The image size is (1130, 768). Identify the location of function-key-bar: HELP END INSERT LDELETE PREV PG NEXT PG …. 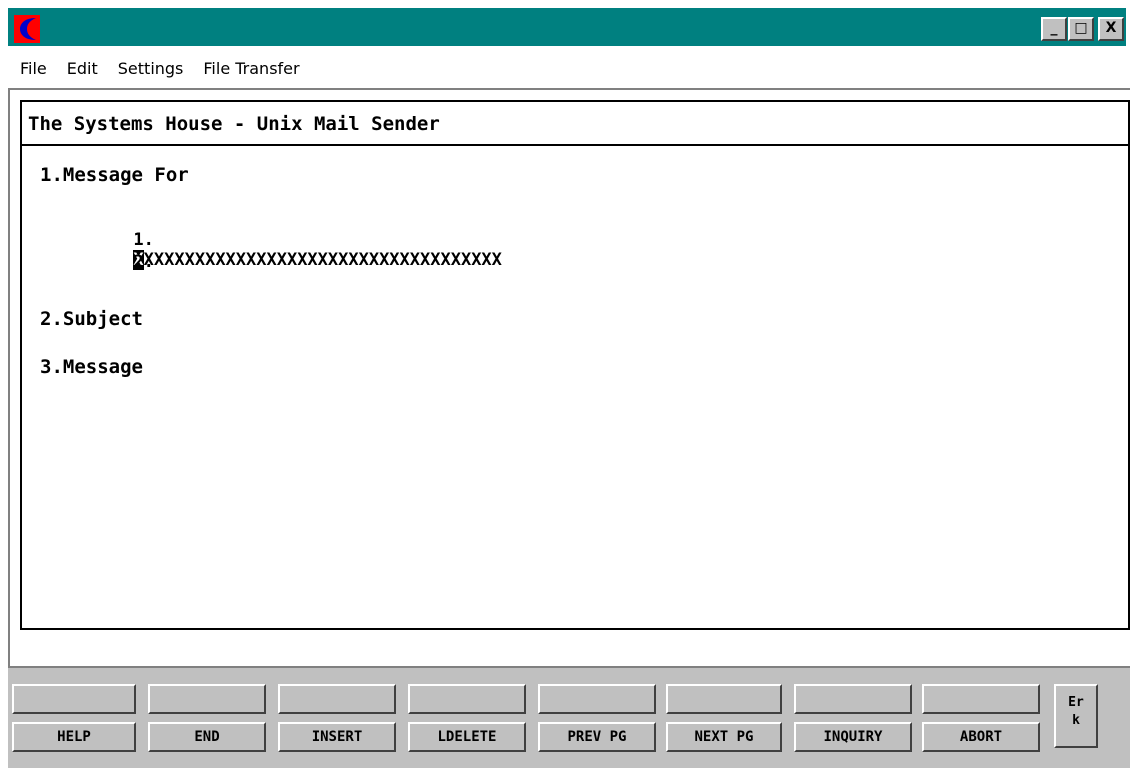
(569, 724).